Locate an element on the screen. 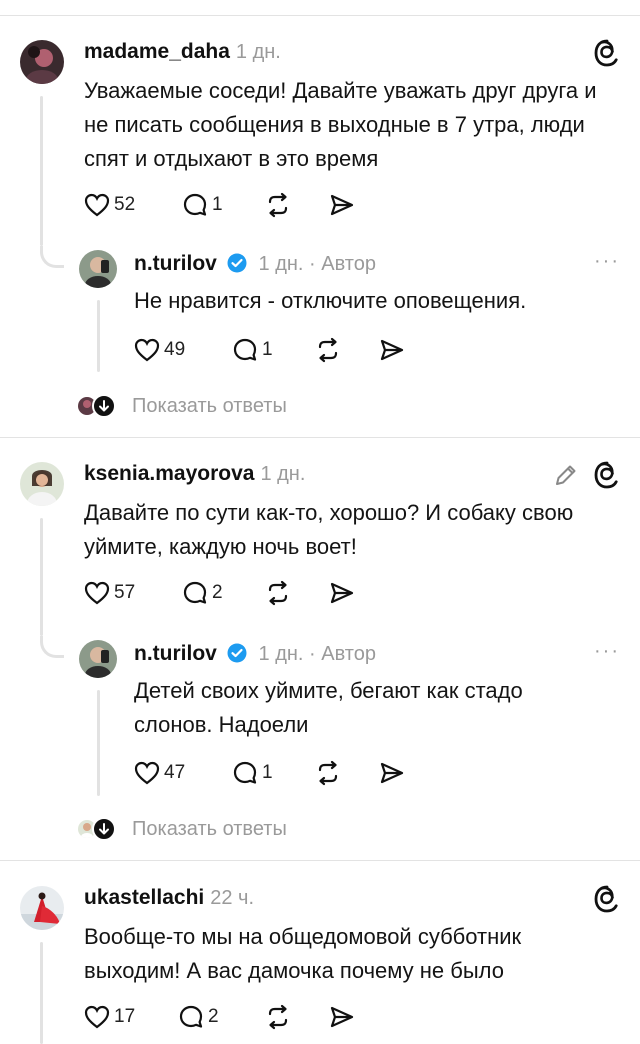 The width and height of the screenshot is (640, 1044). like-button: 52 is located at coordinates (109, 205).